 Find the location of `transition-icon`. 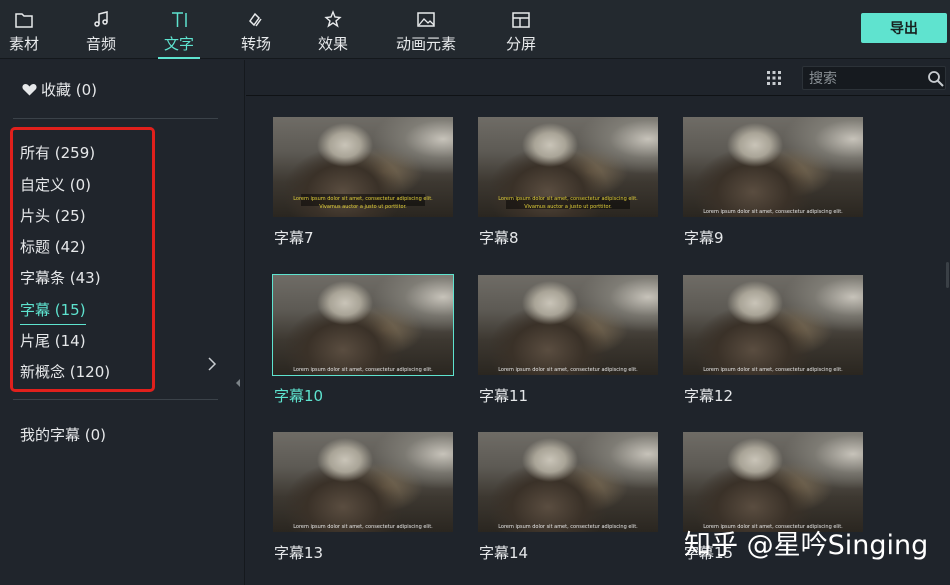

transition-icon is located at coordinates (255, 19).